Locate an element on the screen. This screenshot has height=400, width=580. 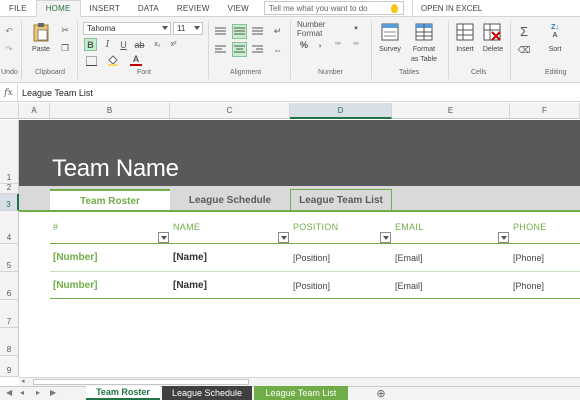
nav-tab-team-roster: Team Roster is located at coordinates (110, 200).